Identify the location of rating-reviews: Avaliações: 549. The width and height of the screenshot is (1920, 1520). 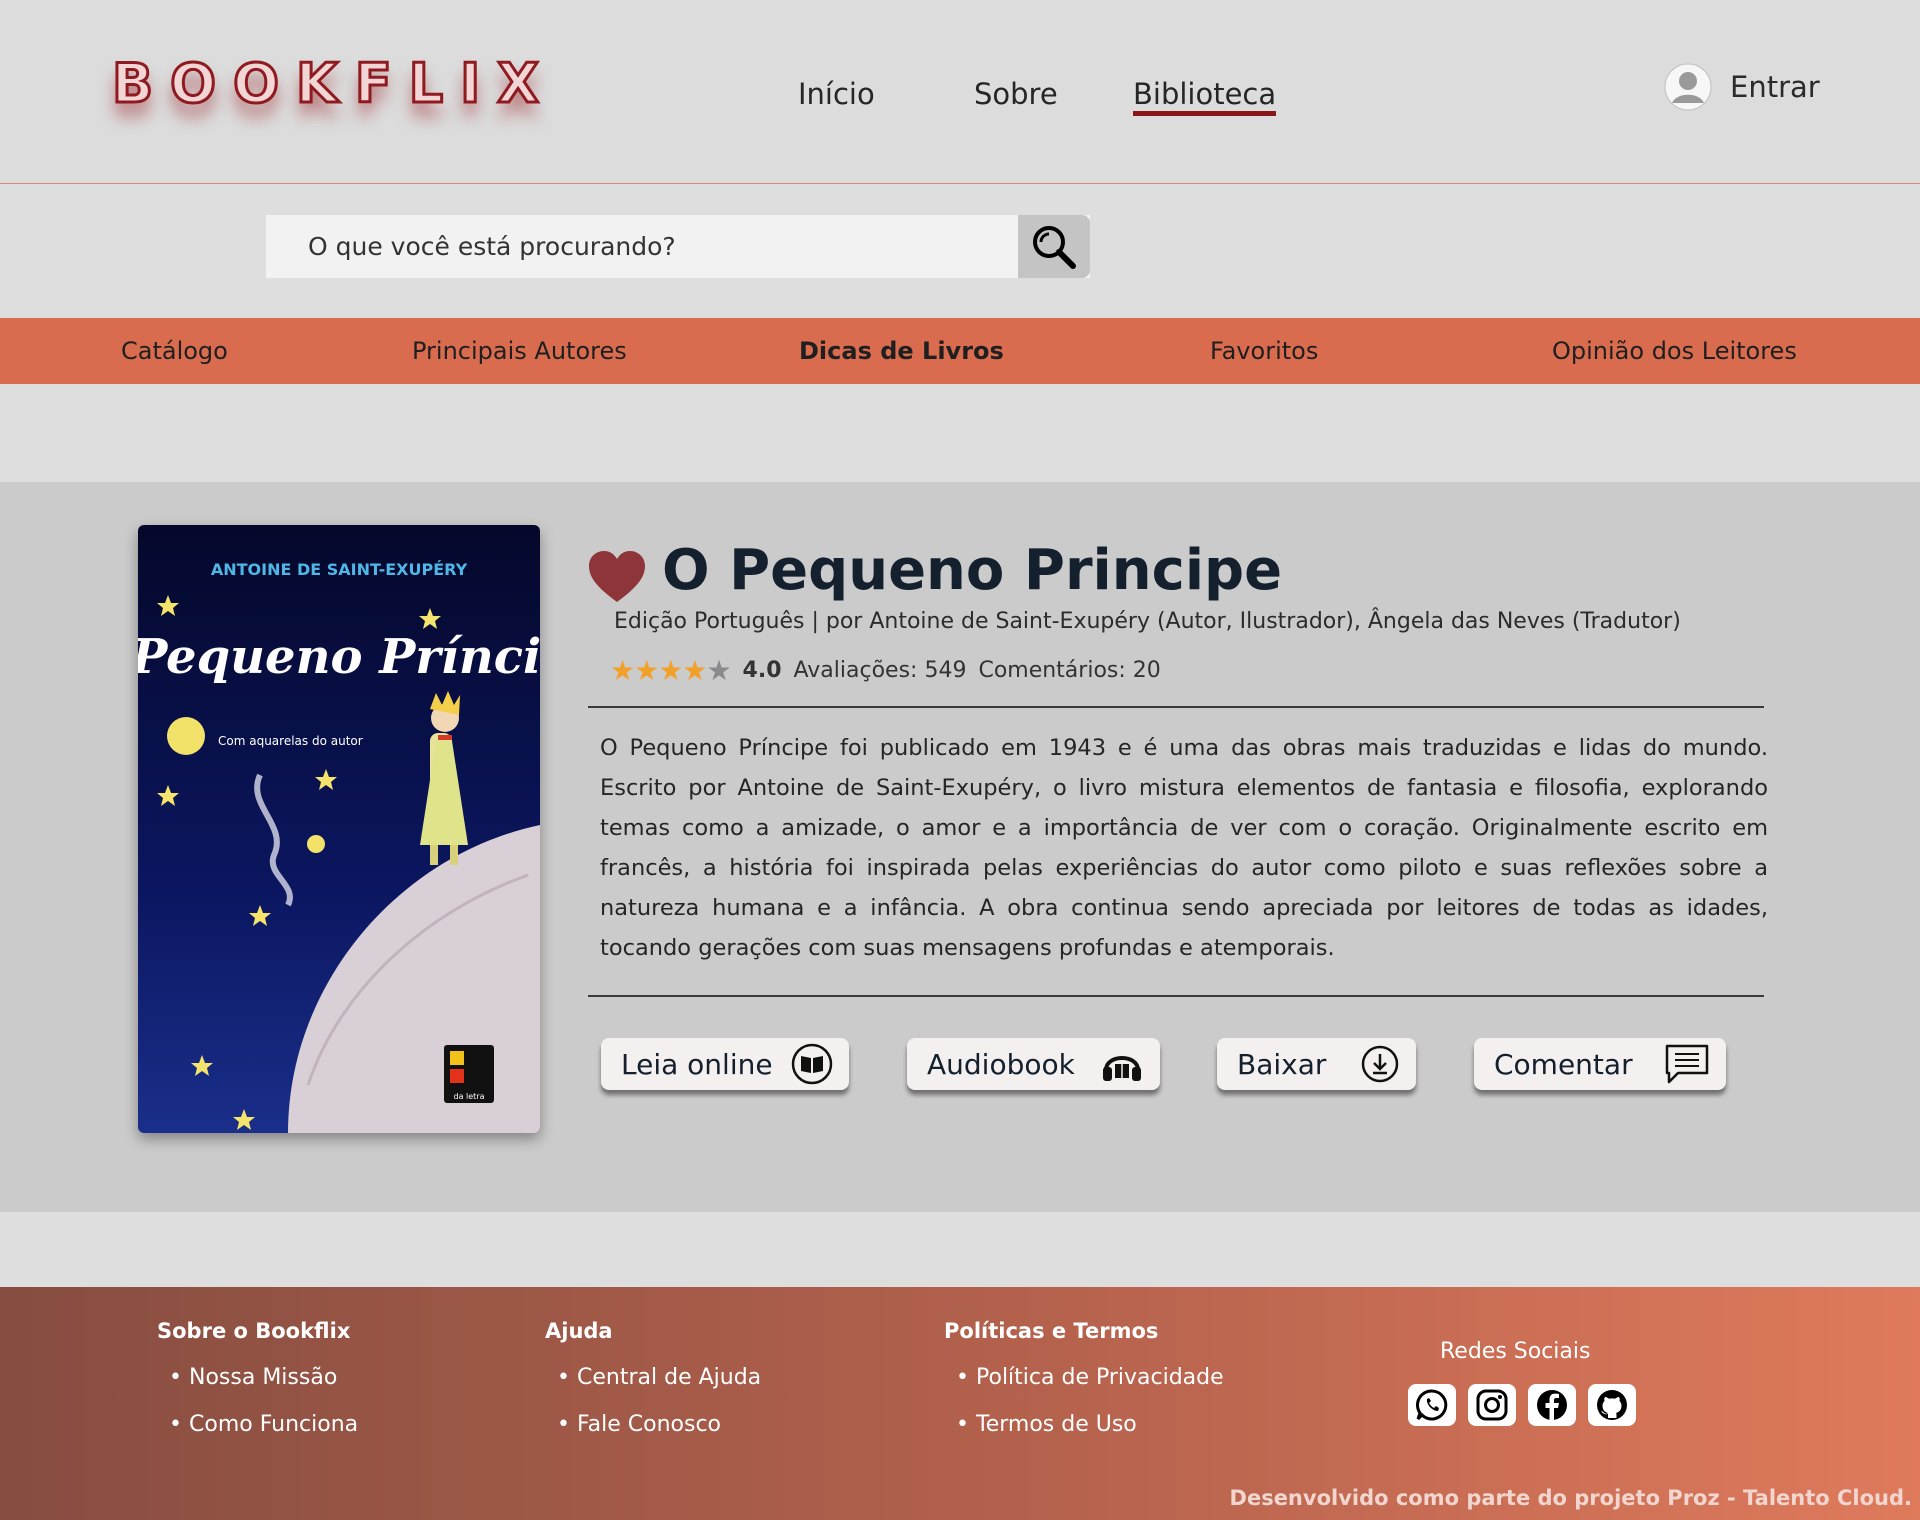
(880, 670).